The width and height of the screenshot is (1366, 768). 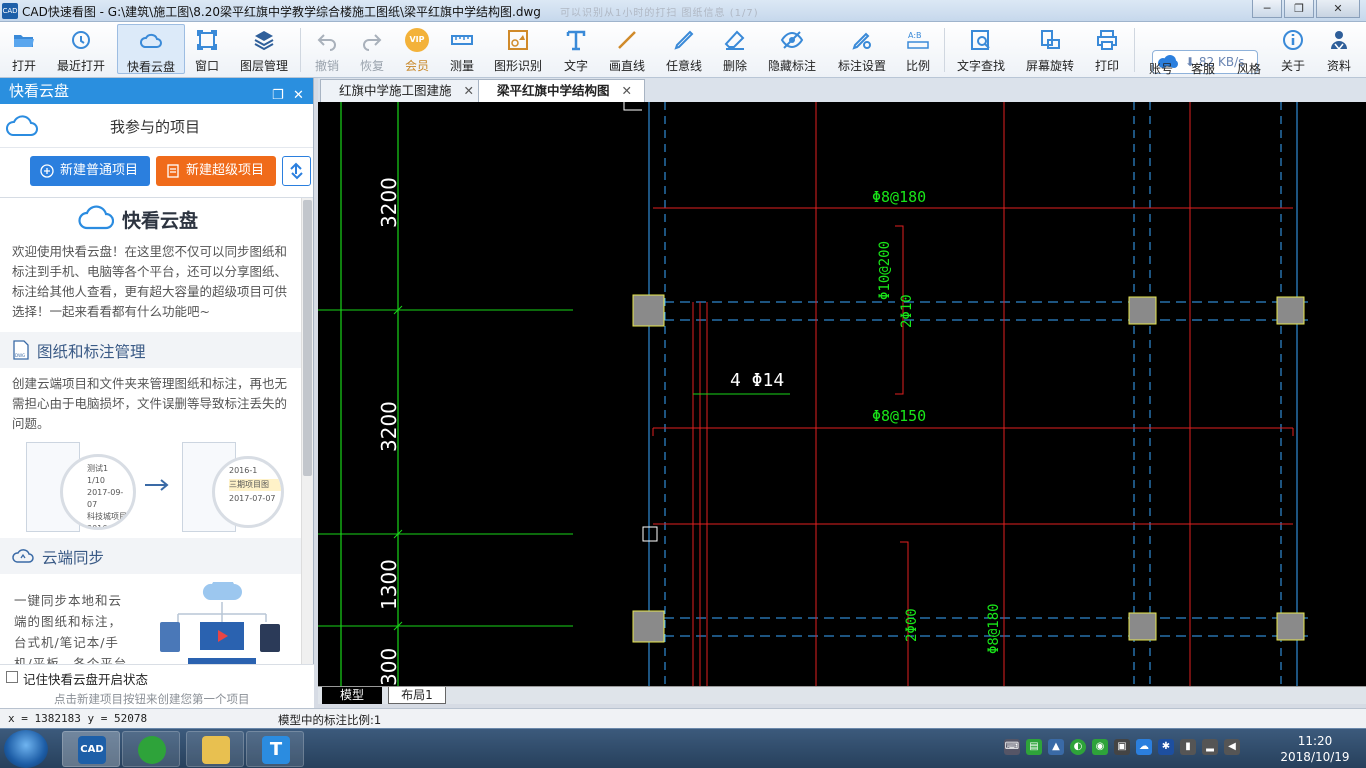 I want to click on system-clock: 11:20 2018/10/19, so click(x=1315, y=749).